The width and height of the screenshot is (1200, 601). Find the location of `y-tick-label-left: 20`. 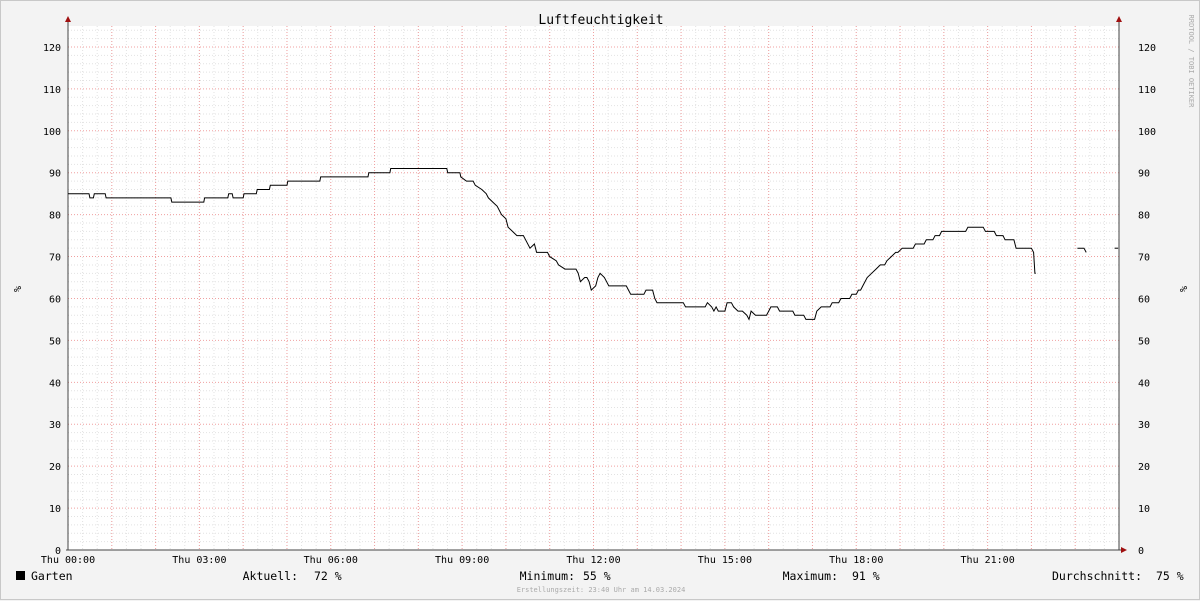

y-tick-label-left: 20 is located at coordinates (55, 467).